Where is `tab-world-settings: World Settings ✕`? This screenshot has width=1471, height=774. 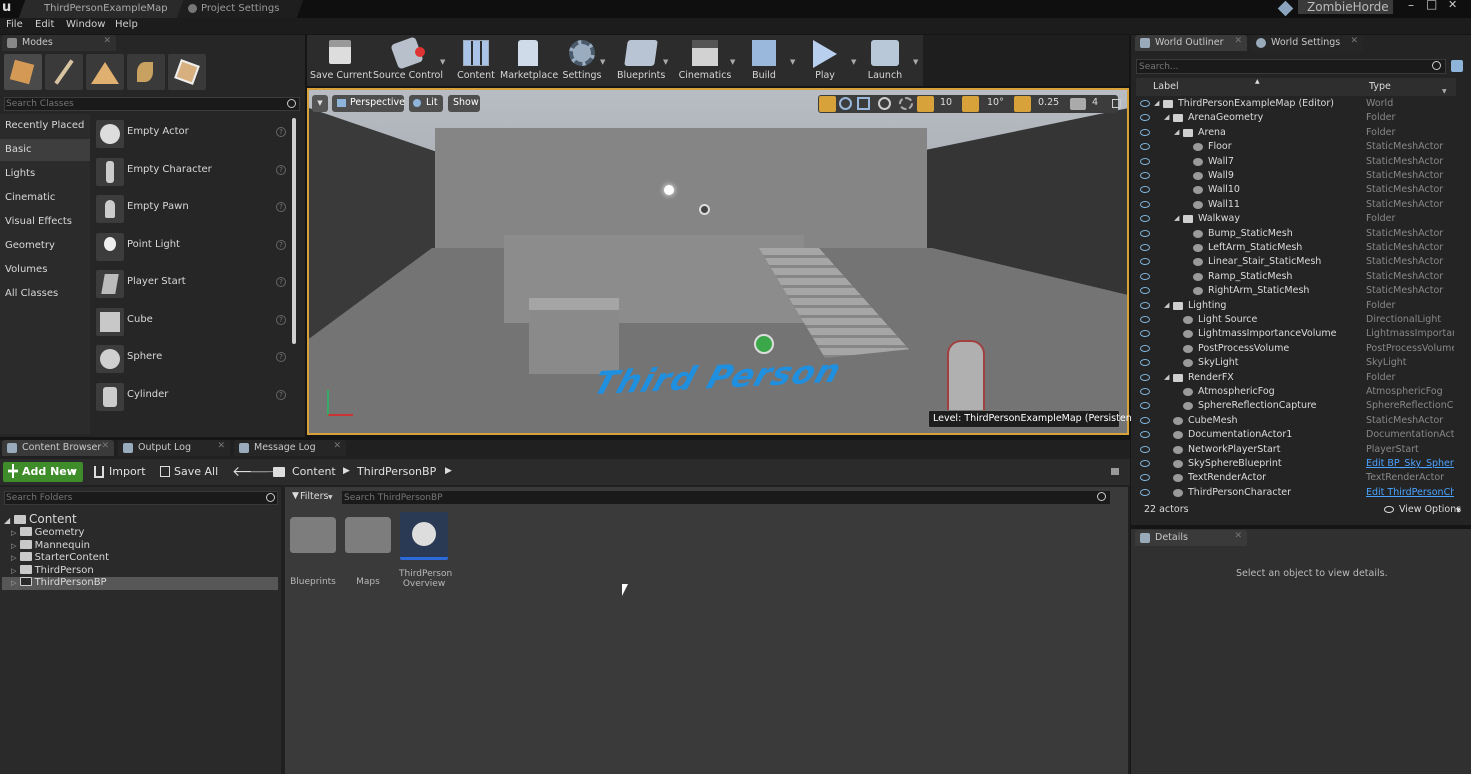
tab-world-settings: World Settings ✕ is located at coordinates (1307, 43).